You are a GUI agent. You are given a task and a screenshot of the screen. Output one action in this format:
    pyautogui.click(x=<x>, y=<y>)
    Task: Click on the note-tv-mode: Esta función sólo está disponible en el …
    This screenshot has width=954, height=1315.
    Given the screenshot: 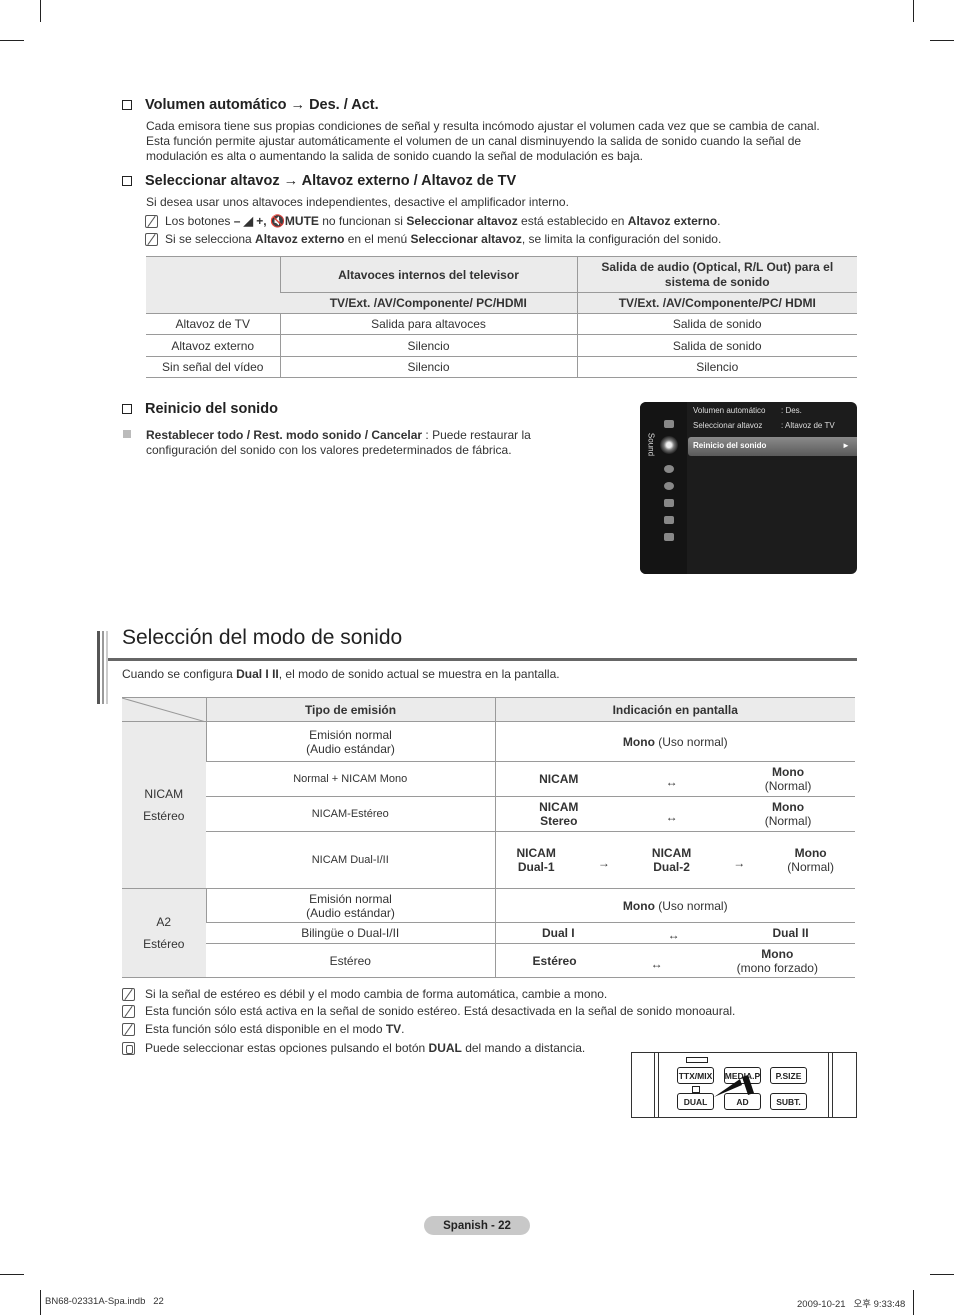 What is the action you would take?
    pyautogui.click(x=263, y=1029)
    